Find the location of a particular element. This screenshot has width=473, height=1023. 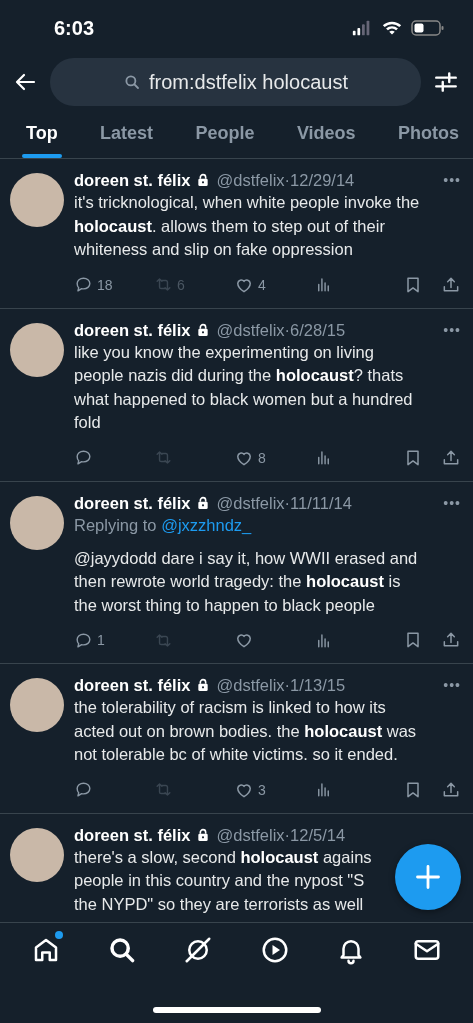

like-button: 3 is located at coordinates (274, 789).